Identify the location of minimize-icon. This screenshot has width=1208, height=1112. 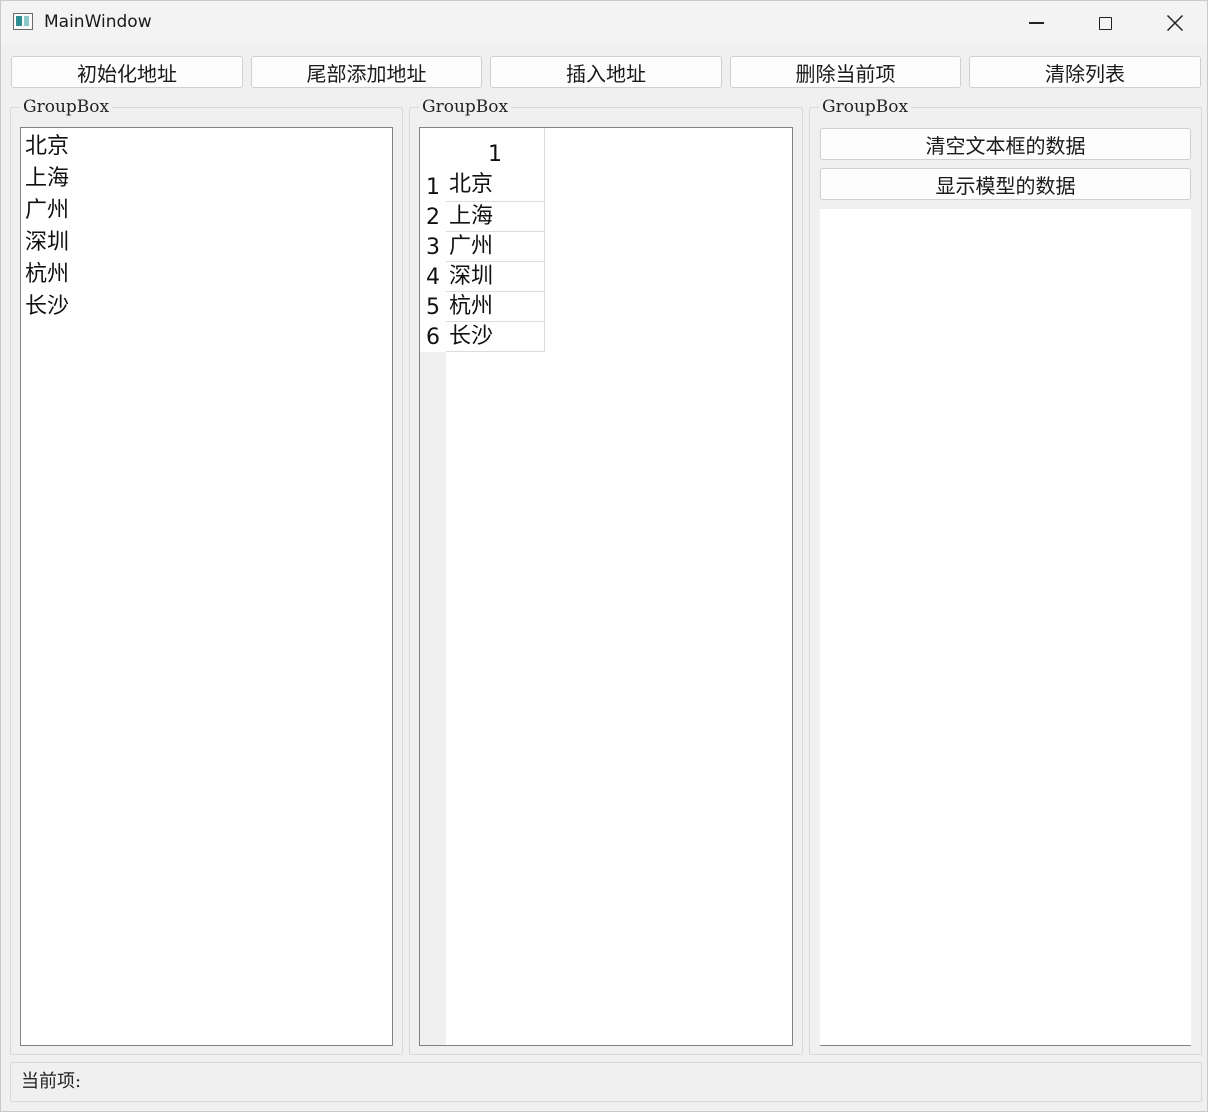
(1036, 23).